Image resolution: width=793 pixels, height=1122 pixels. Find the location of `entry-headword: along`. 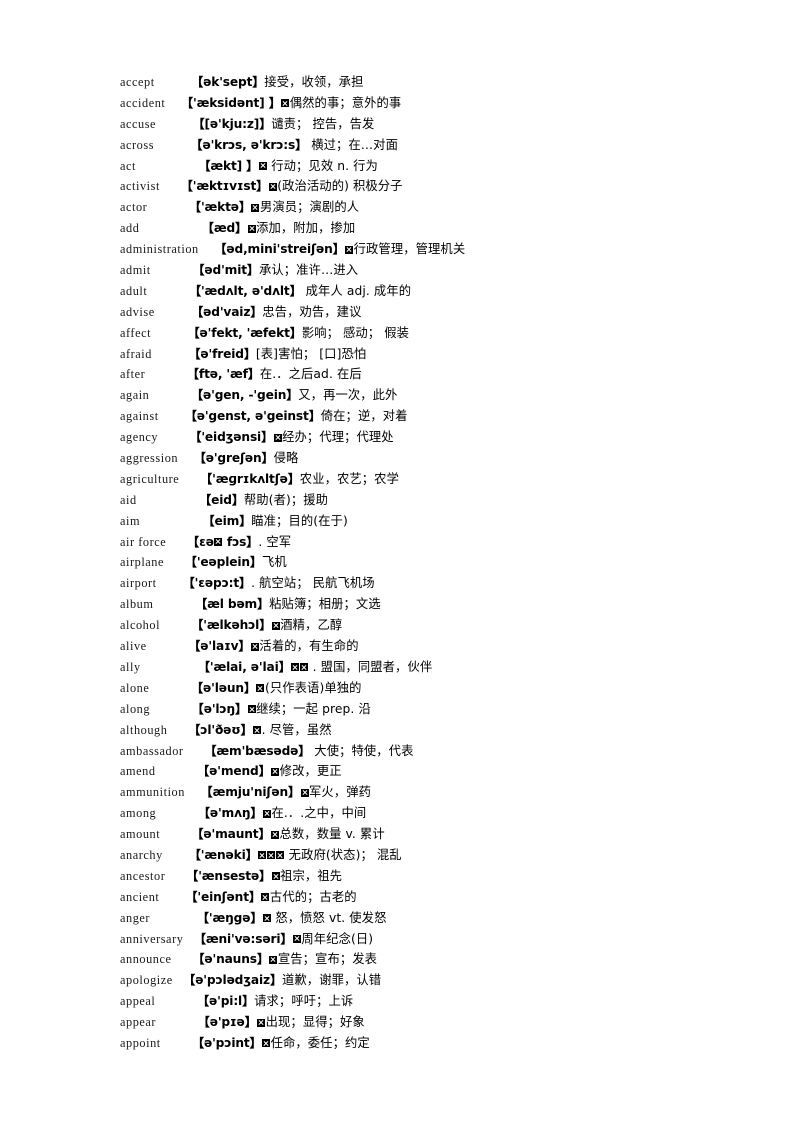

entry-headword: along is located at coordinates (135, 708).